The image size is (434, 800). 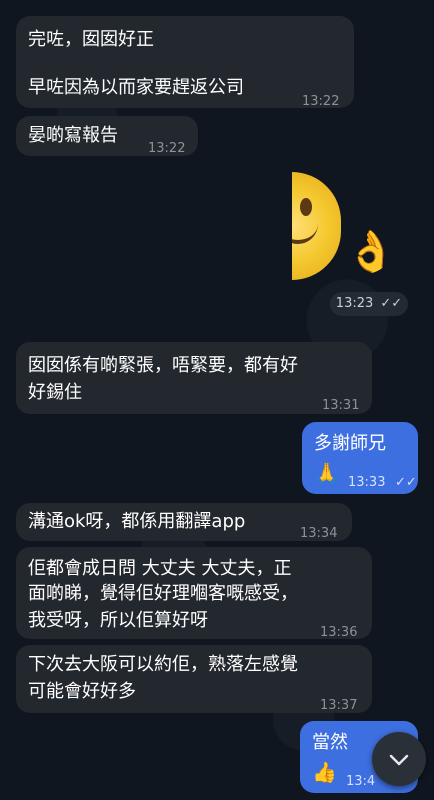 What do you see at coordinates (367, 482) in the screenshot?
I see `message-time: 13:33` at bounding box center [367, 482].